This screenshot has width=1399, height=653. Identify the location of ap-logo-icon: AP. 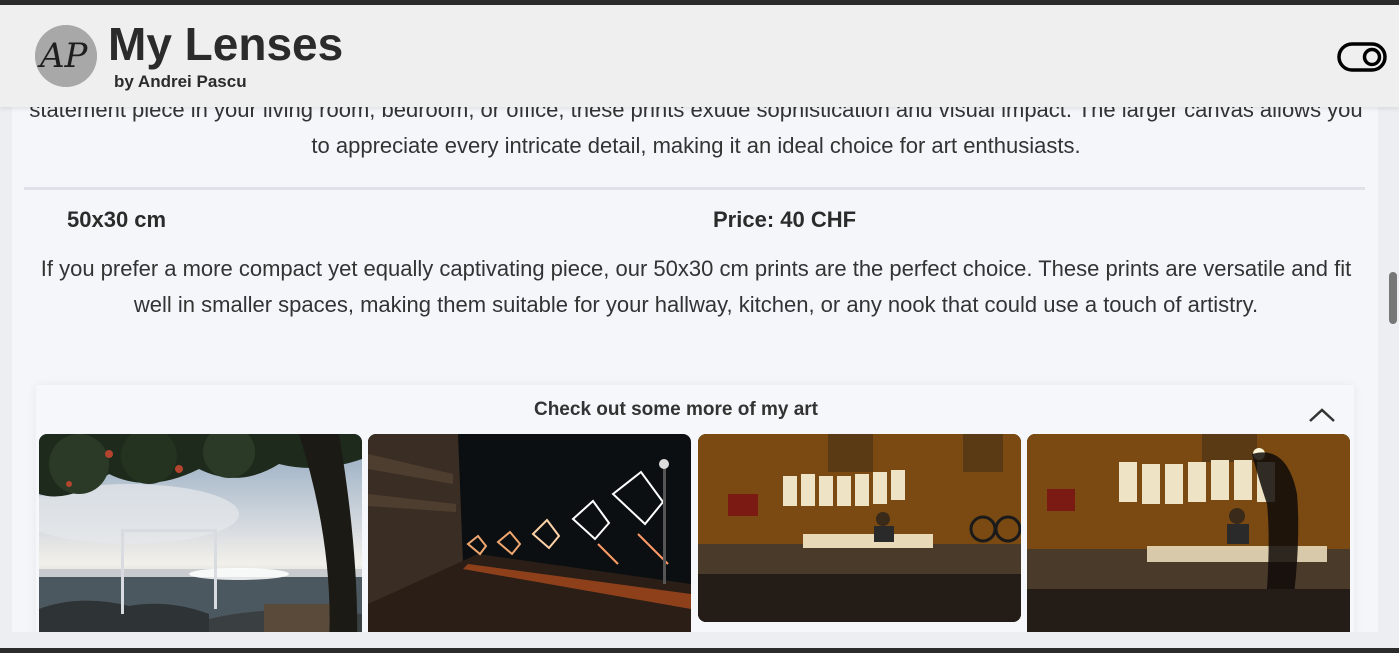
(66, 56).